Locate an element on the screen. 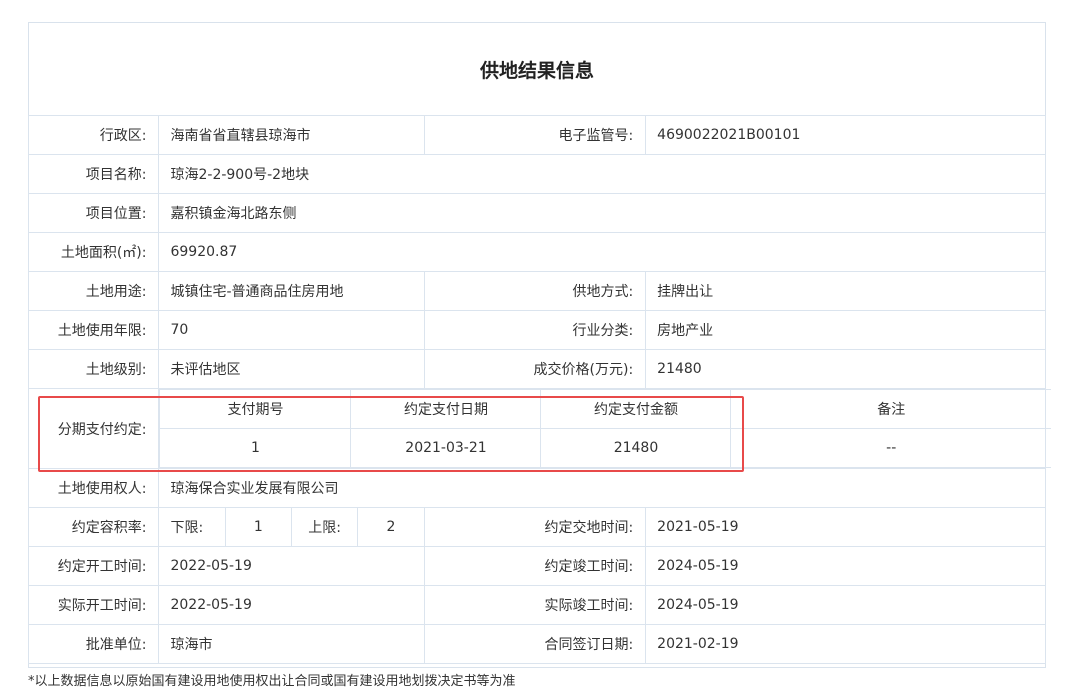 The image size is (1080, 700). far-lower-value: 1 is located at coordinates (258, 527).